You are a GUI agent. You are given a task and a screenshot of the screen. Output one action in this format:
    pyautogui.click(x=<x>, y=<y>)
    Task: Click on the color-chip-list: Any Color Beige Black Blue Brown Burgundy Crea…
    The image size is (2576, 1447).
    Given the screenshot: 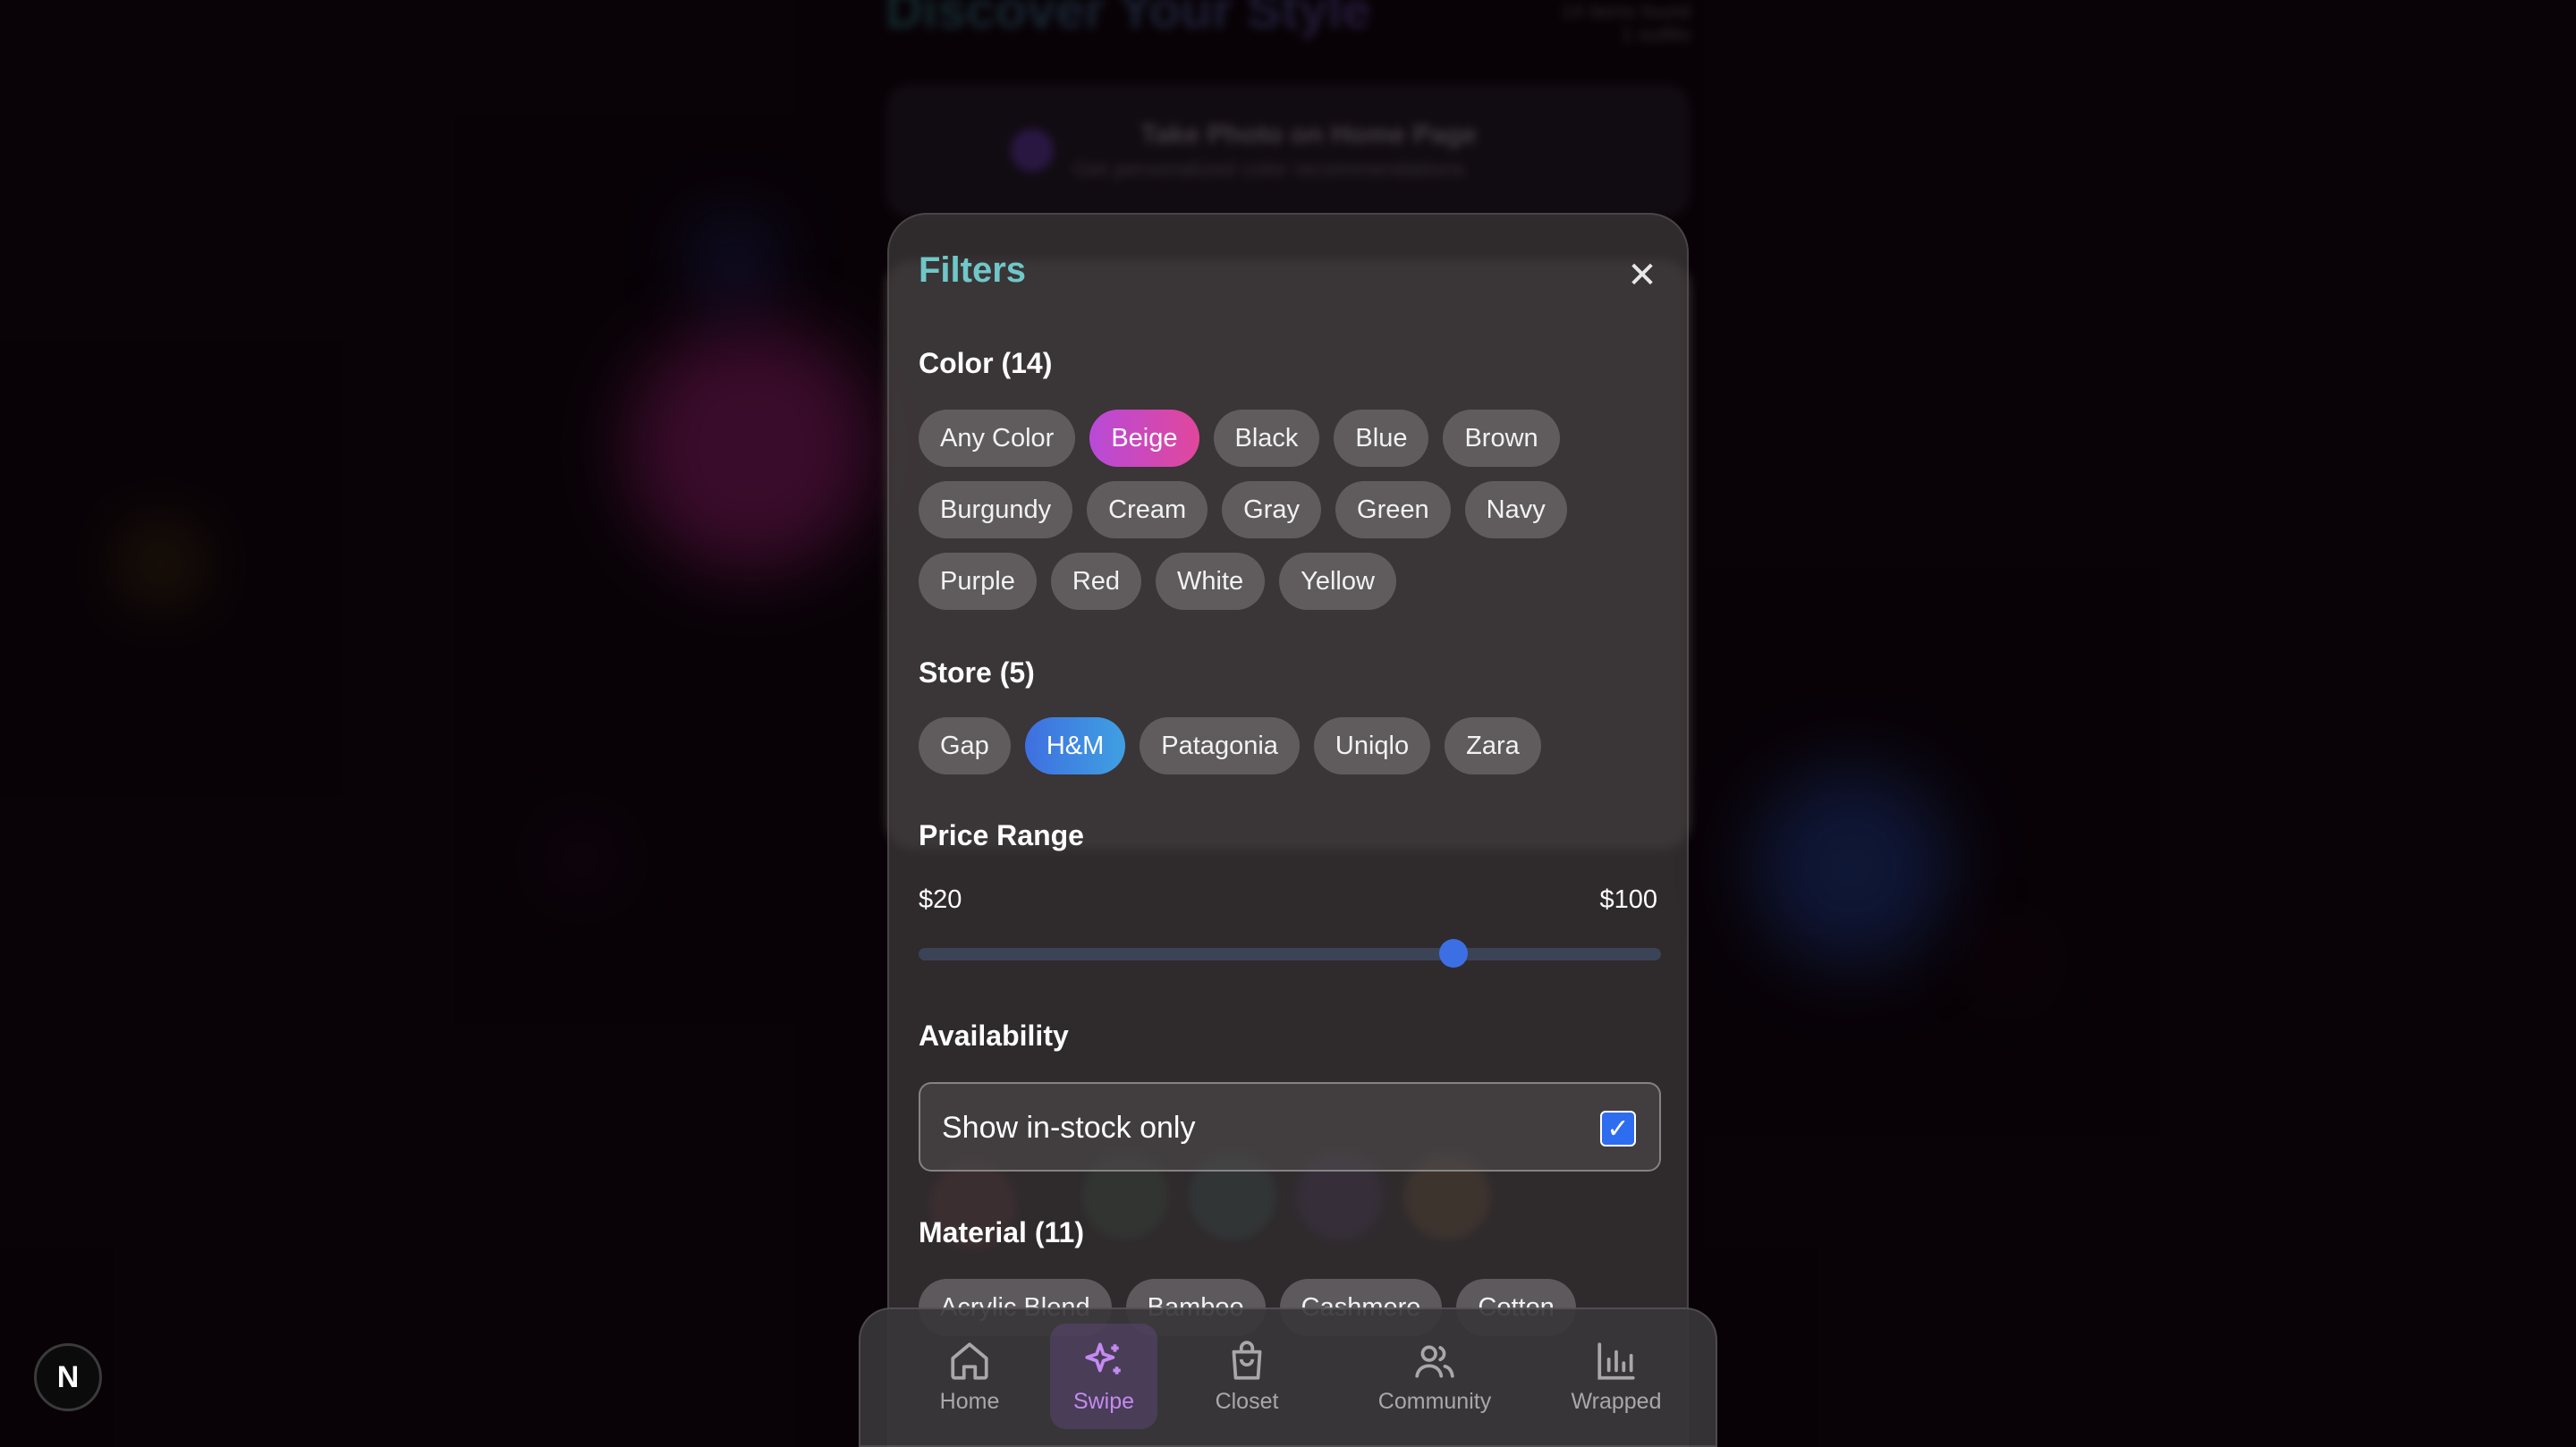 What is the action you would take?
    pyautogui.click(x=1290, y=510)
    